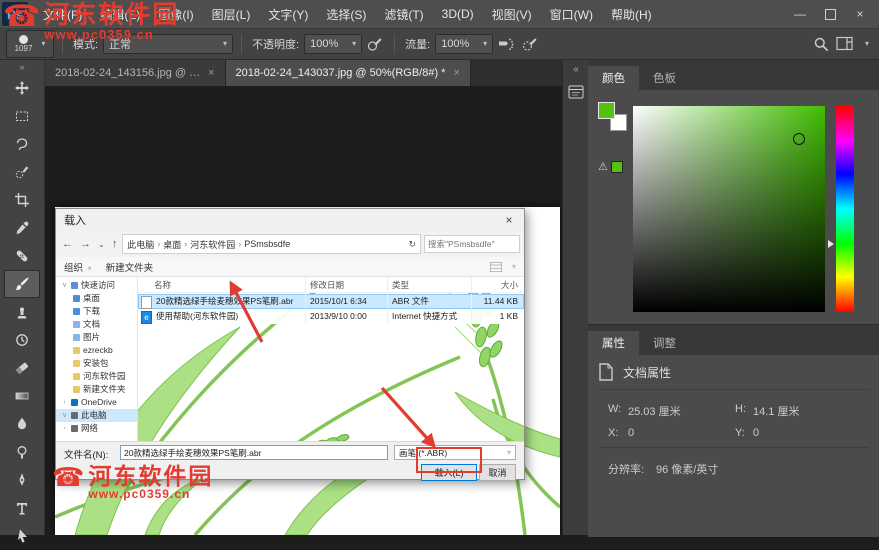 This screenshot has height=550, width=879. Describe the element at coordinates (67, 244) in the screenshot. I see `back-icon: ←` at that location.